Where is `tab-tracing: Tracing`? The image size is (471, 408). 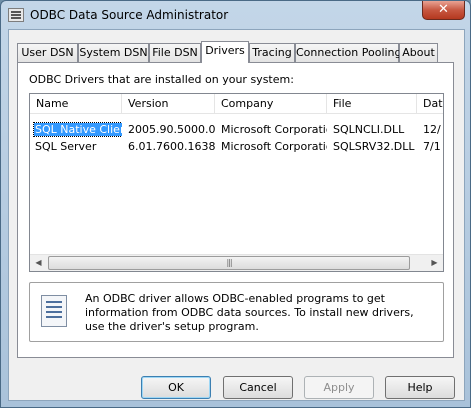 tab-tracing: Tracing is located at coordinates (272, 52).